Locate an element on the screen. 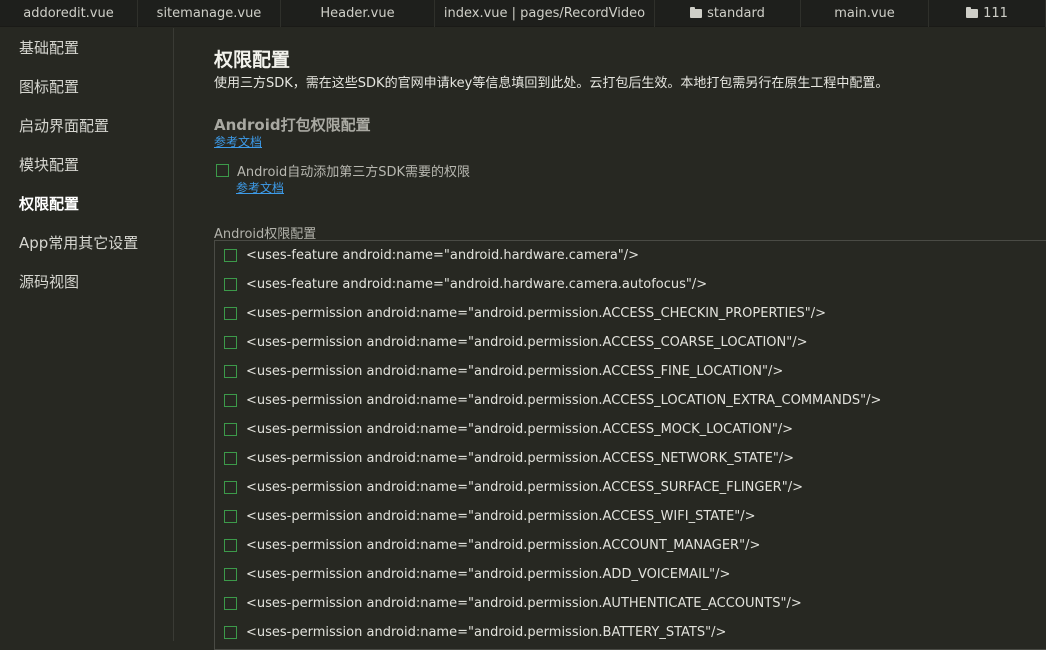  auto-add-sdk-permissions-option: Android自动添加第三方SDK需要的权限 is located at coordinates (343, 170).